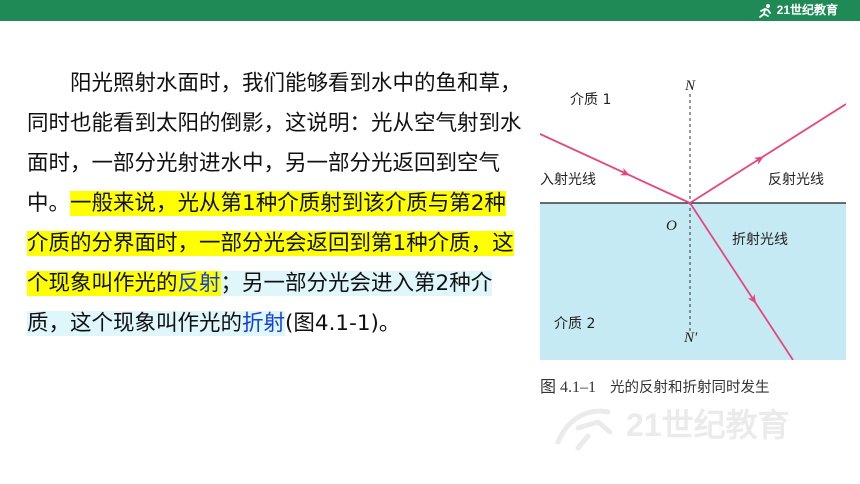 The height and width of the screenshot is (484, 860). Describe the element at coordinates (764, 10) in the screenshot. I see `runner-logo-icon` at that location.